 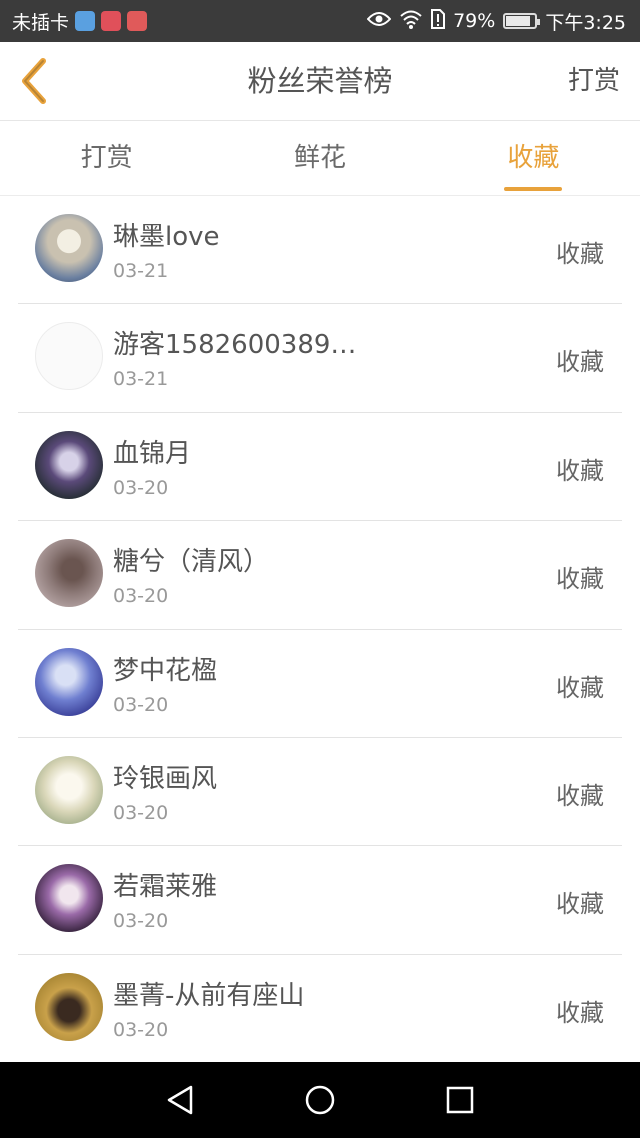 What do you see at coordinates (320, 1009) in the screenshot?
I see `list-item: 墨菁-从前有座山 03-20 收藏` at bounding box center [320, 1009].